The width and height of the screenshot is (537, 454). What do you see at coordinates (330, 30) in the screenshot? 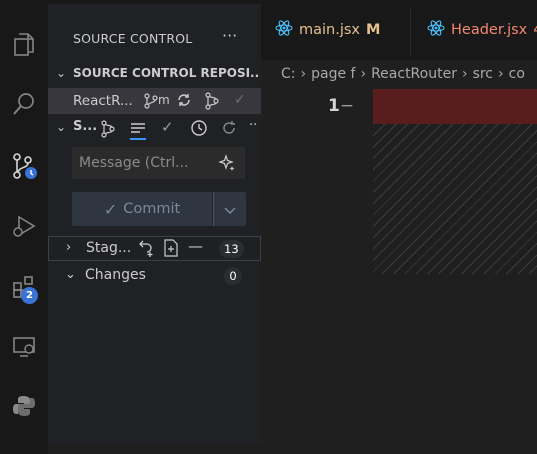
I see `tab-label: main.jsx` at bounding box center [330, 30].